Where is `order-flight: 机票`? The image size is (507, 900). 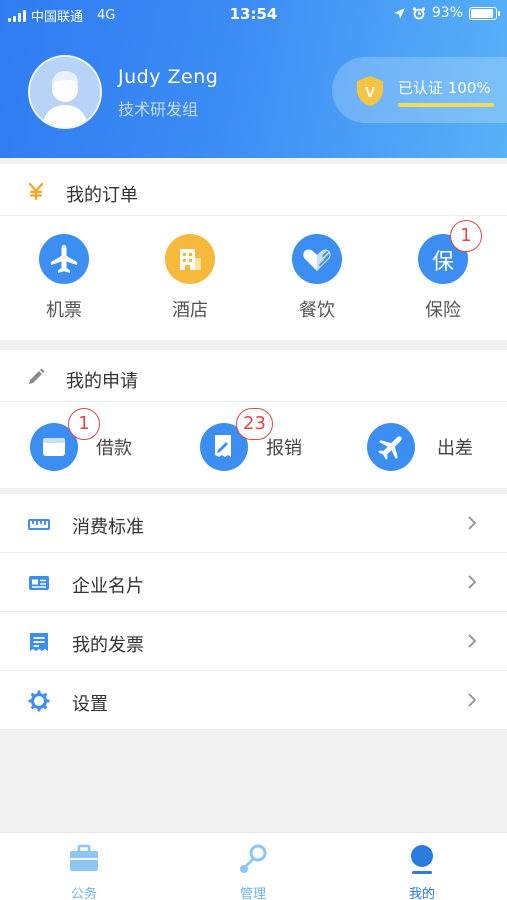
order-flight: 机票 is located at coordinates (64, 278).